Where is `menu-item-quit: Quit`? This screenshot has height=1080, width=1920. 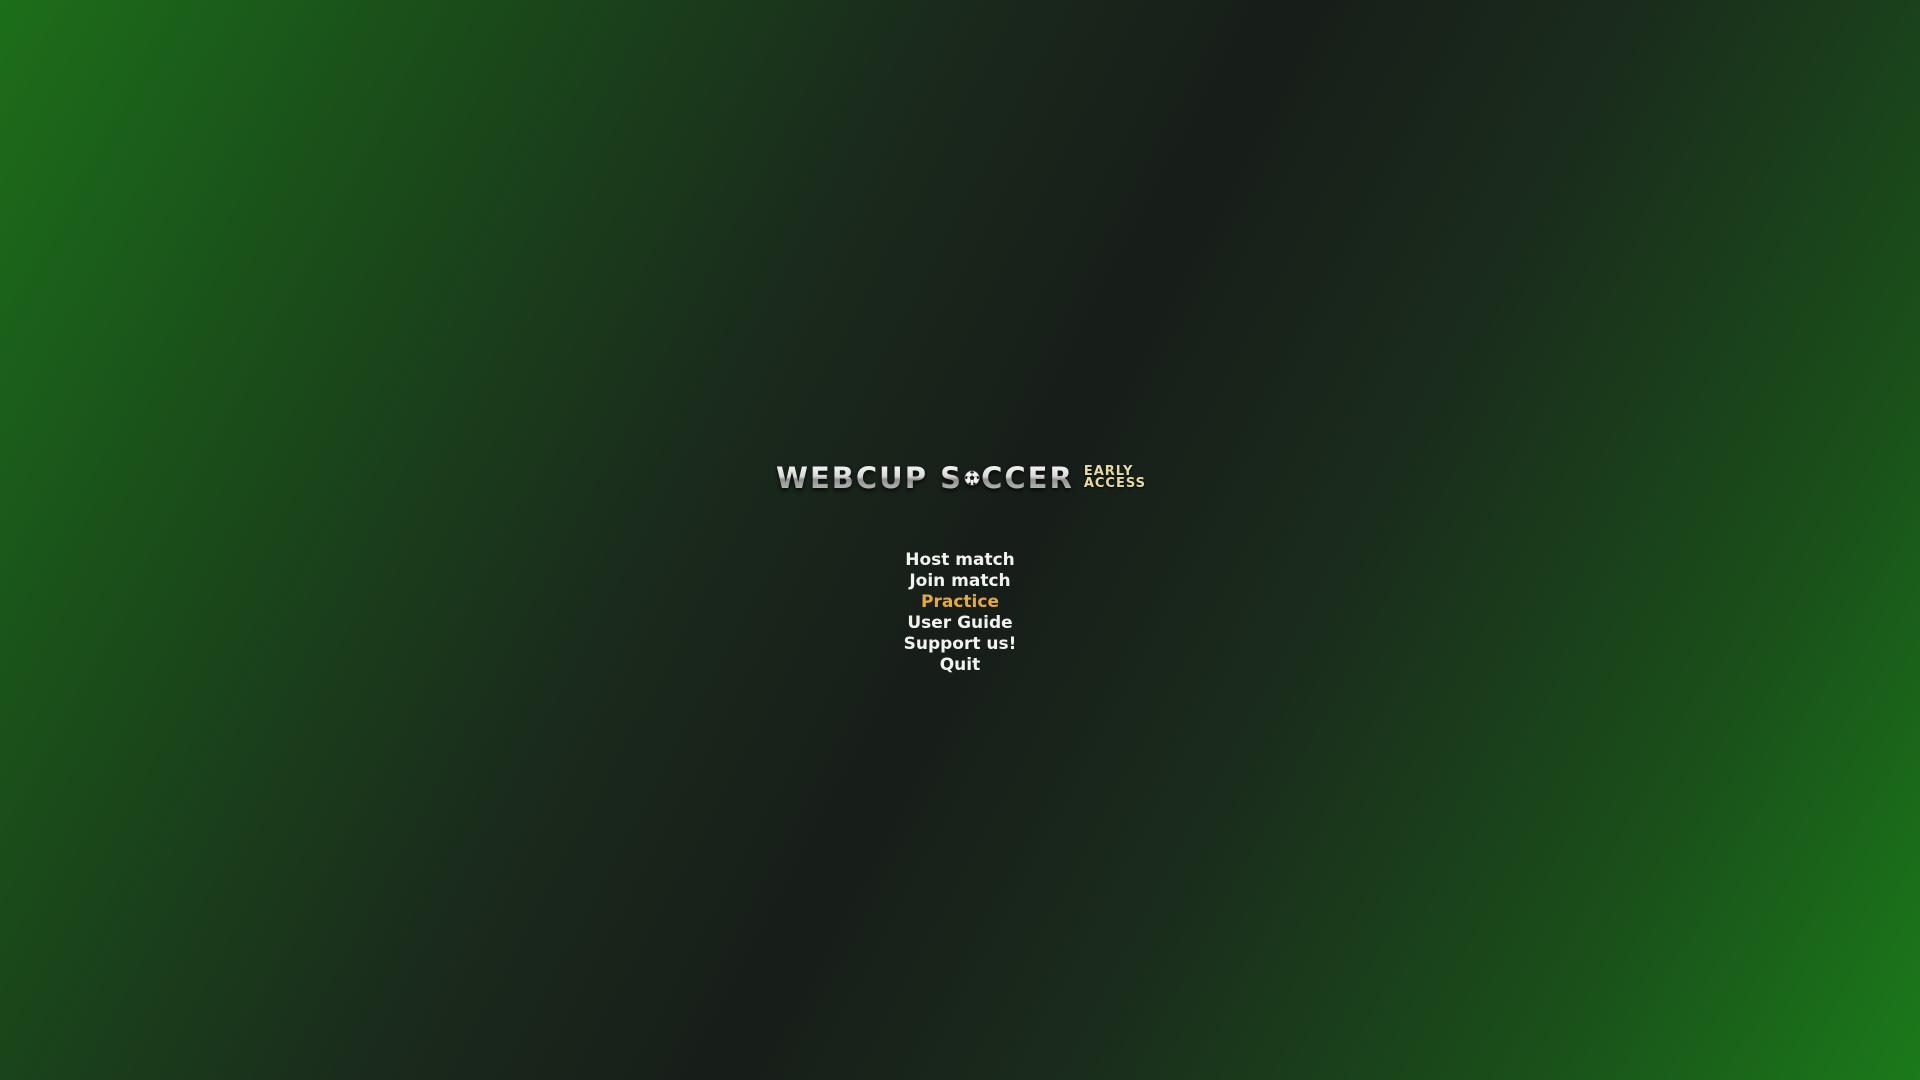
menu-item-quit: Quit is located at coordinates (960, 665).